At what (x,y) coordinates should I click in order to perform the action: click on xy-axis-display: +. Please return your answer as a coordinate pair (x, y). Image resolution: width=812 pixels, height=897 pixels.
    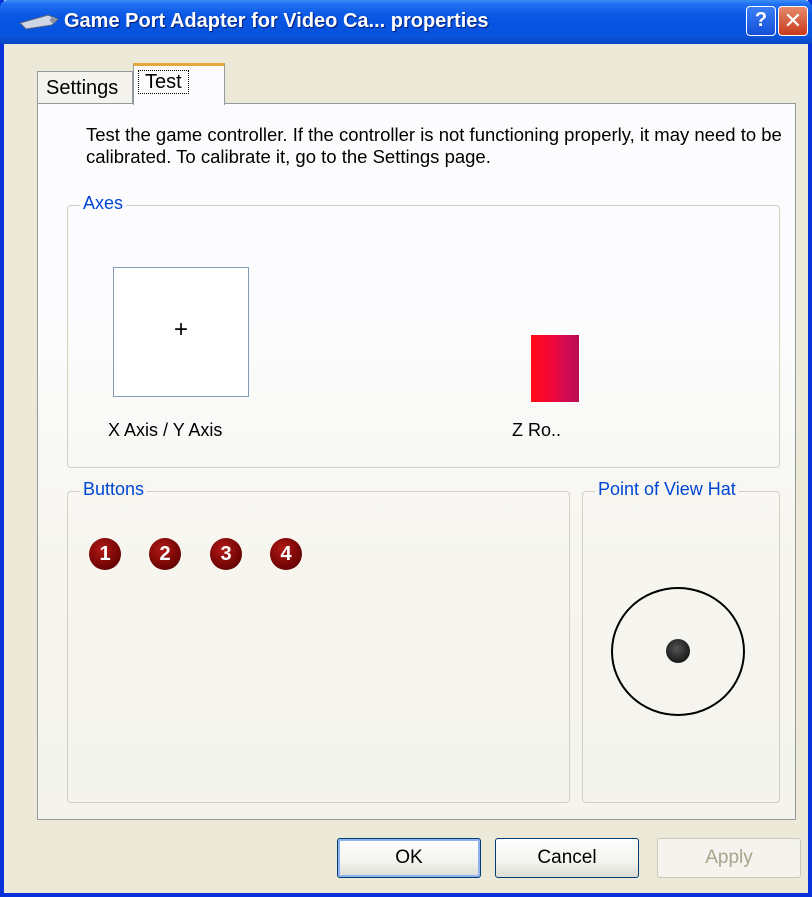
    Looking at the image, I should click on (181, 332).